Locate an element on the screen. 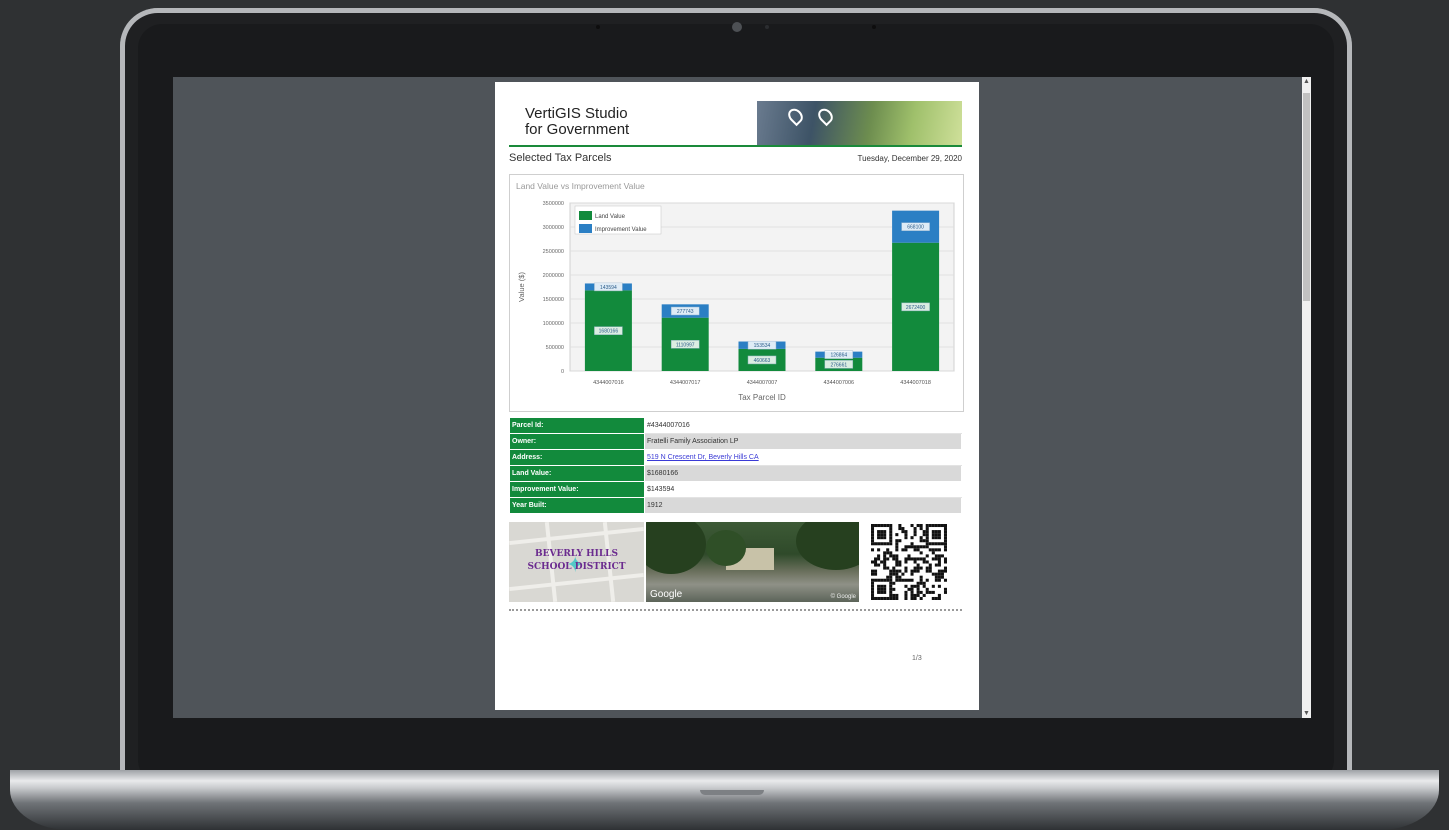  school-district-map-tile: ✦ BEVERLY HILLS SCHOOL DISTRICT is located at coordinates (576, 562).